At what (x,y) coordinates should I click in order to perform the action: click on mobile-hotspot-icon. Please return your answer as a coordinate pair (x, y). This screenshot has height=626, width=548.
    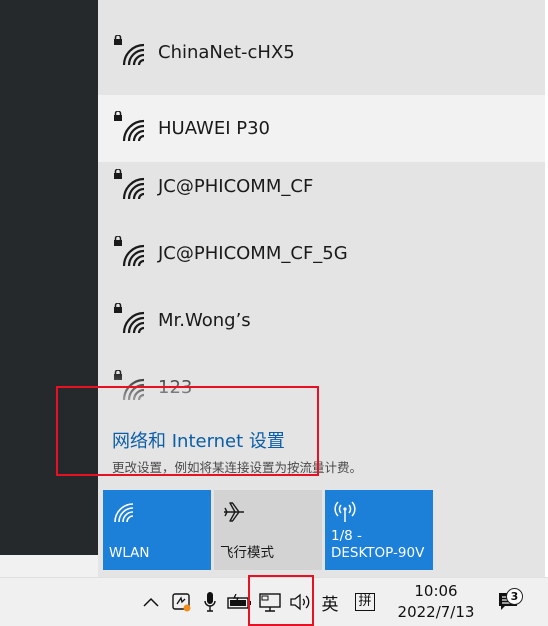
    Looking at the image, I should click on (345, 511).